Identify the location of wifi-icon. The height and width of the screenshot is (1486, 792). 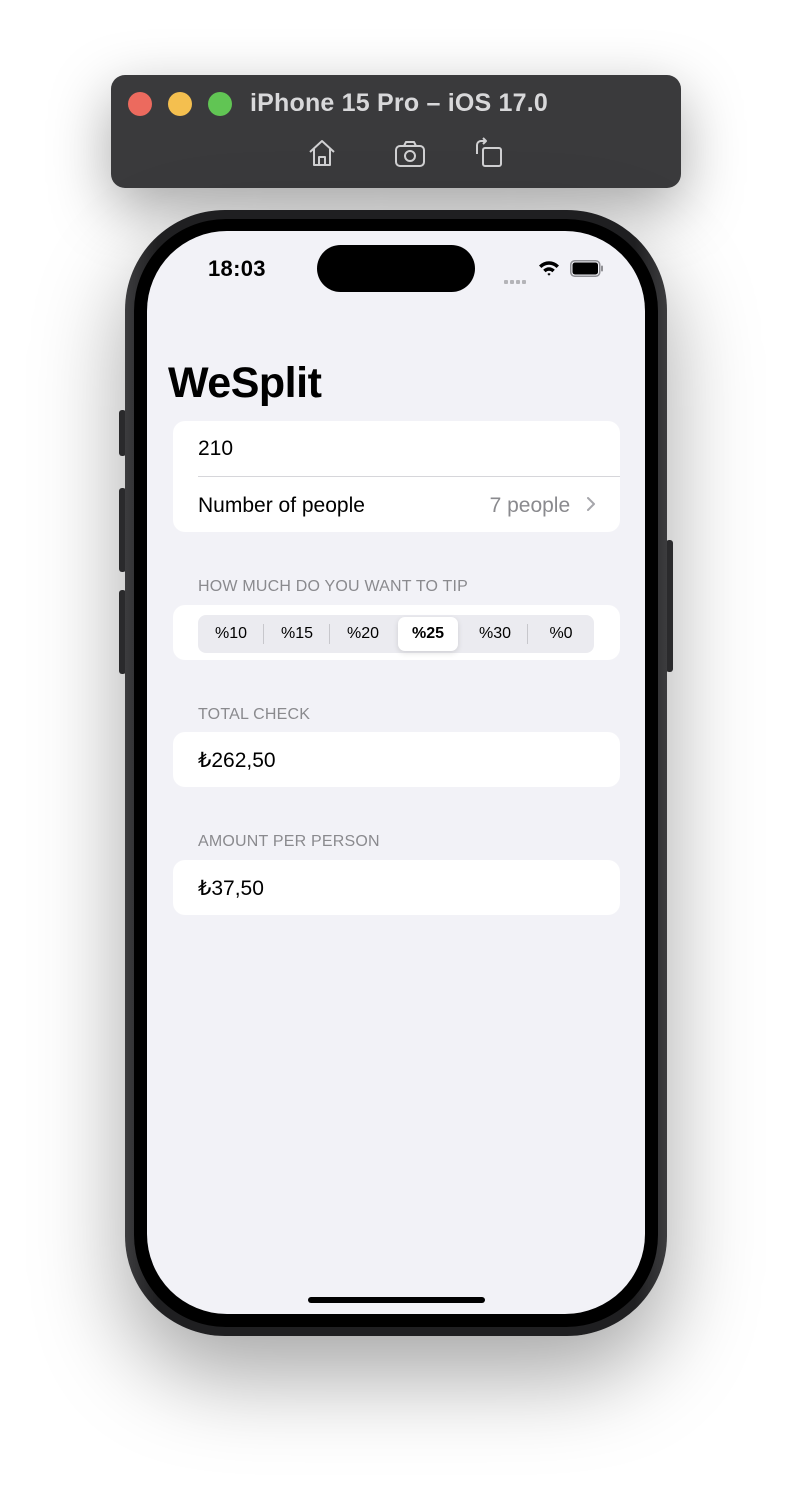
(549, 268).